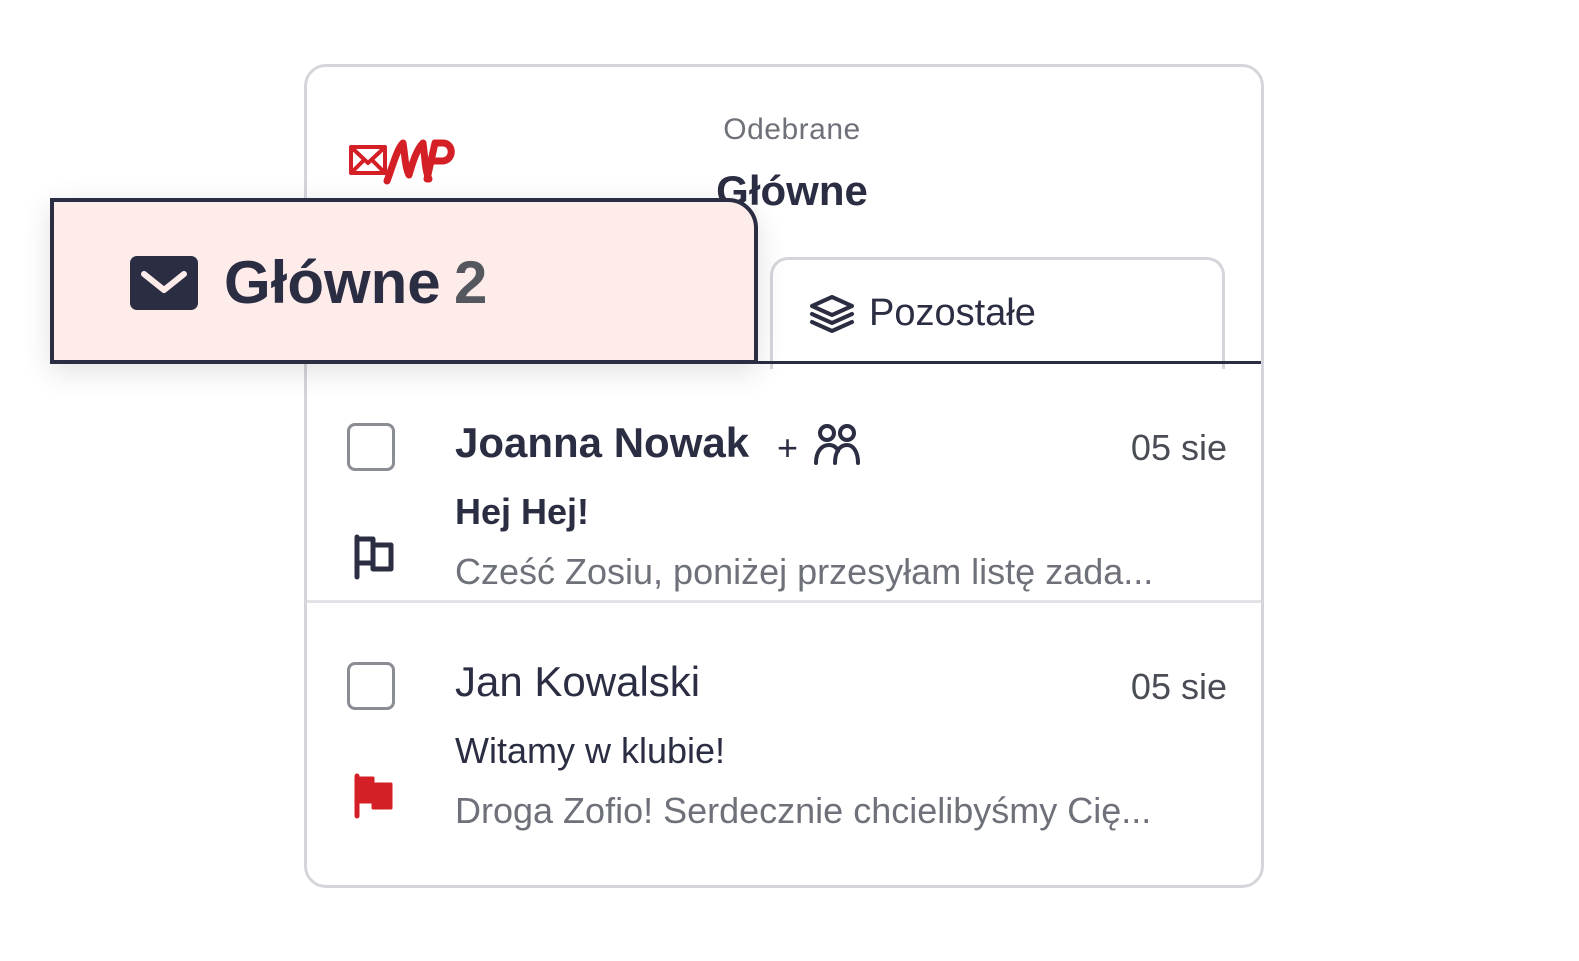 The image size is (1579, 961). I want to click on layers-icon, so click(832, 314).